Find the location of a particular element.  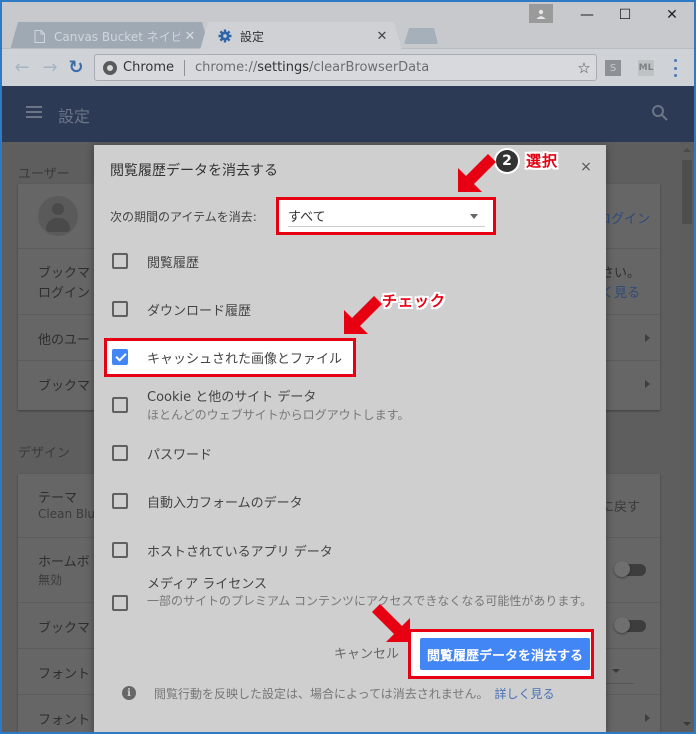

dropdown-caret-icon is located at coordinates (616, 671).